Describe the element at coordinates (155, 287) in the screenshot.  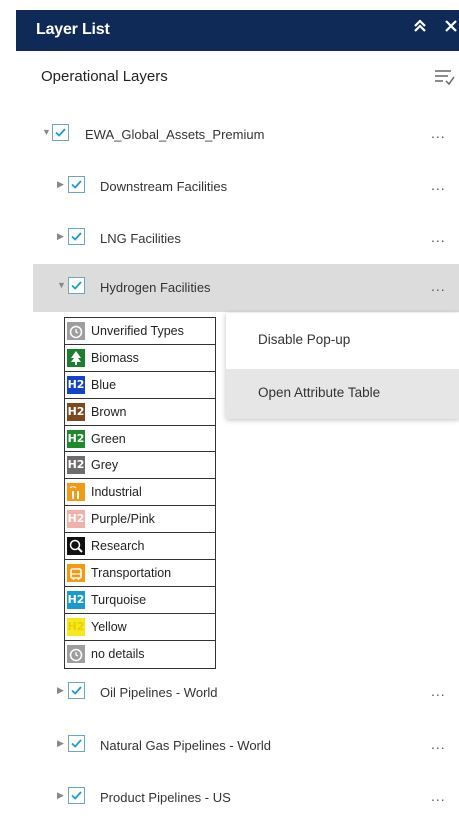
I see `layer-label: Hydrogen Facilities` at that location.